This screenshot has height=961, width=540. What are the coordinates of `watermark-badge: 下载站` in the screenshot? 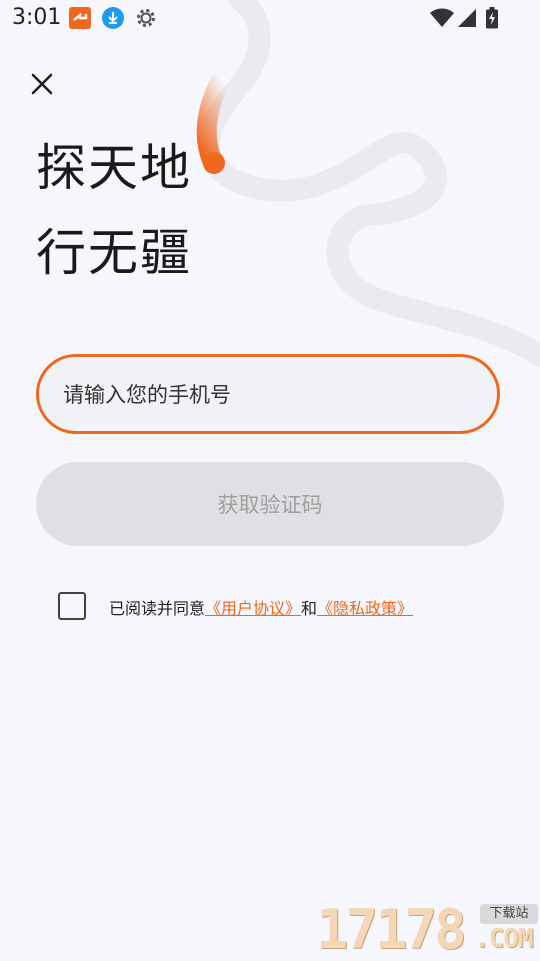 It's located at (509, 914).